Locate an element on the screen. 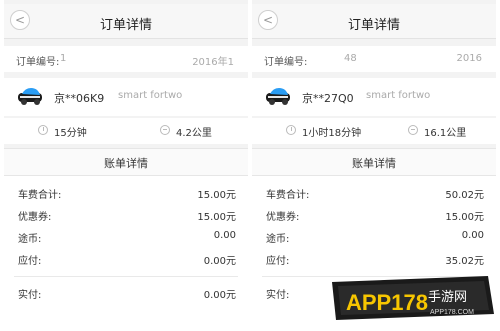 This screenshot has width=500, height=331. trip-distance: 4.2公里 is located at coordinates (194, 133).